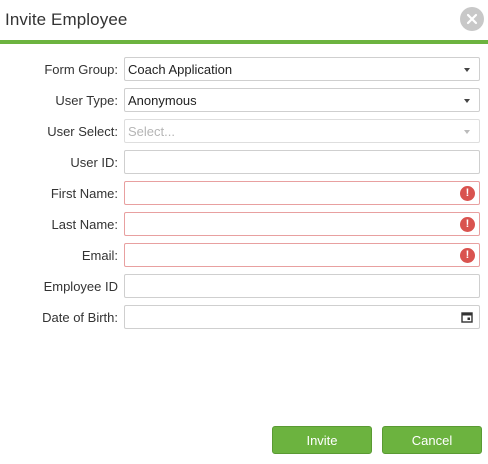 The width and height of the screenshot is (488, 464). What do you see at coordinates (467, 317) in the screenshot?
I see `calendar-icon` at bounding box center [467, 317].